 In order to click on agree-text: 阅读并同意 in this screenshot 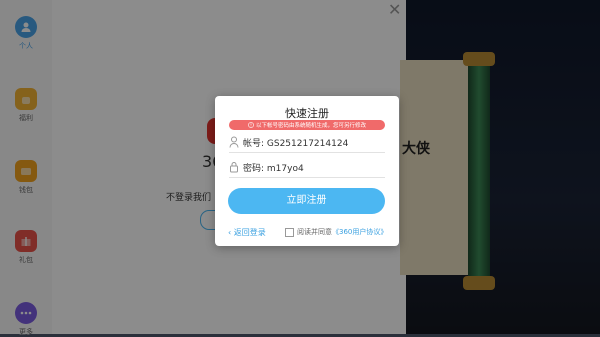, I will do `click(314, 232)`.